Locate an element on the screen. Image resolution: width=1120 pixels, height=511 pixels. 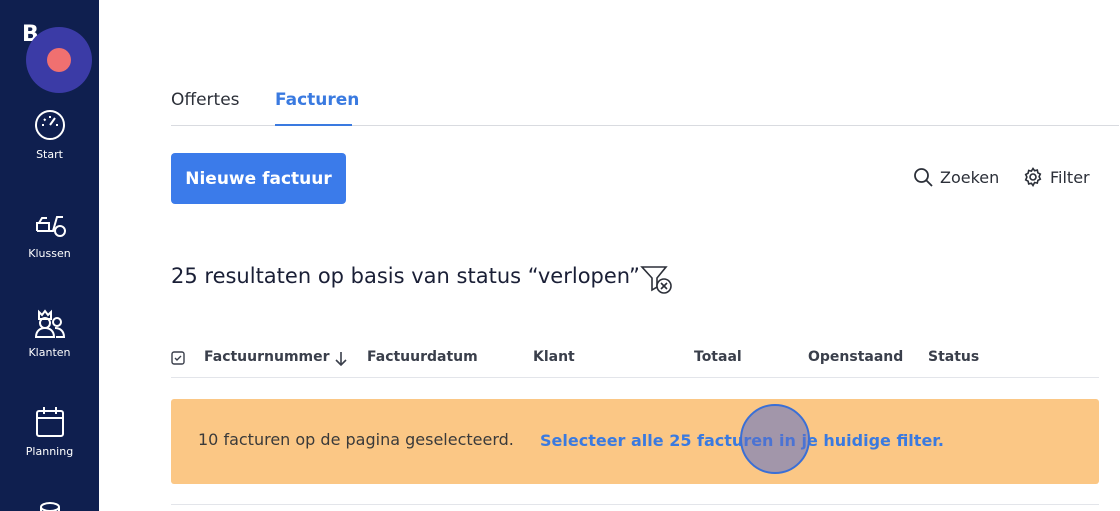
sidebar-item-label: Planning is located at coordinates (49, 451).